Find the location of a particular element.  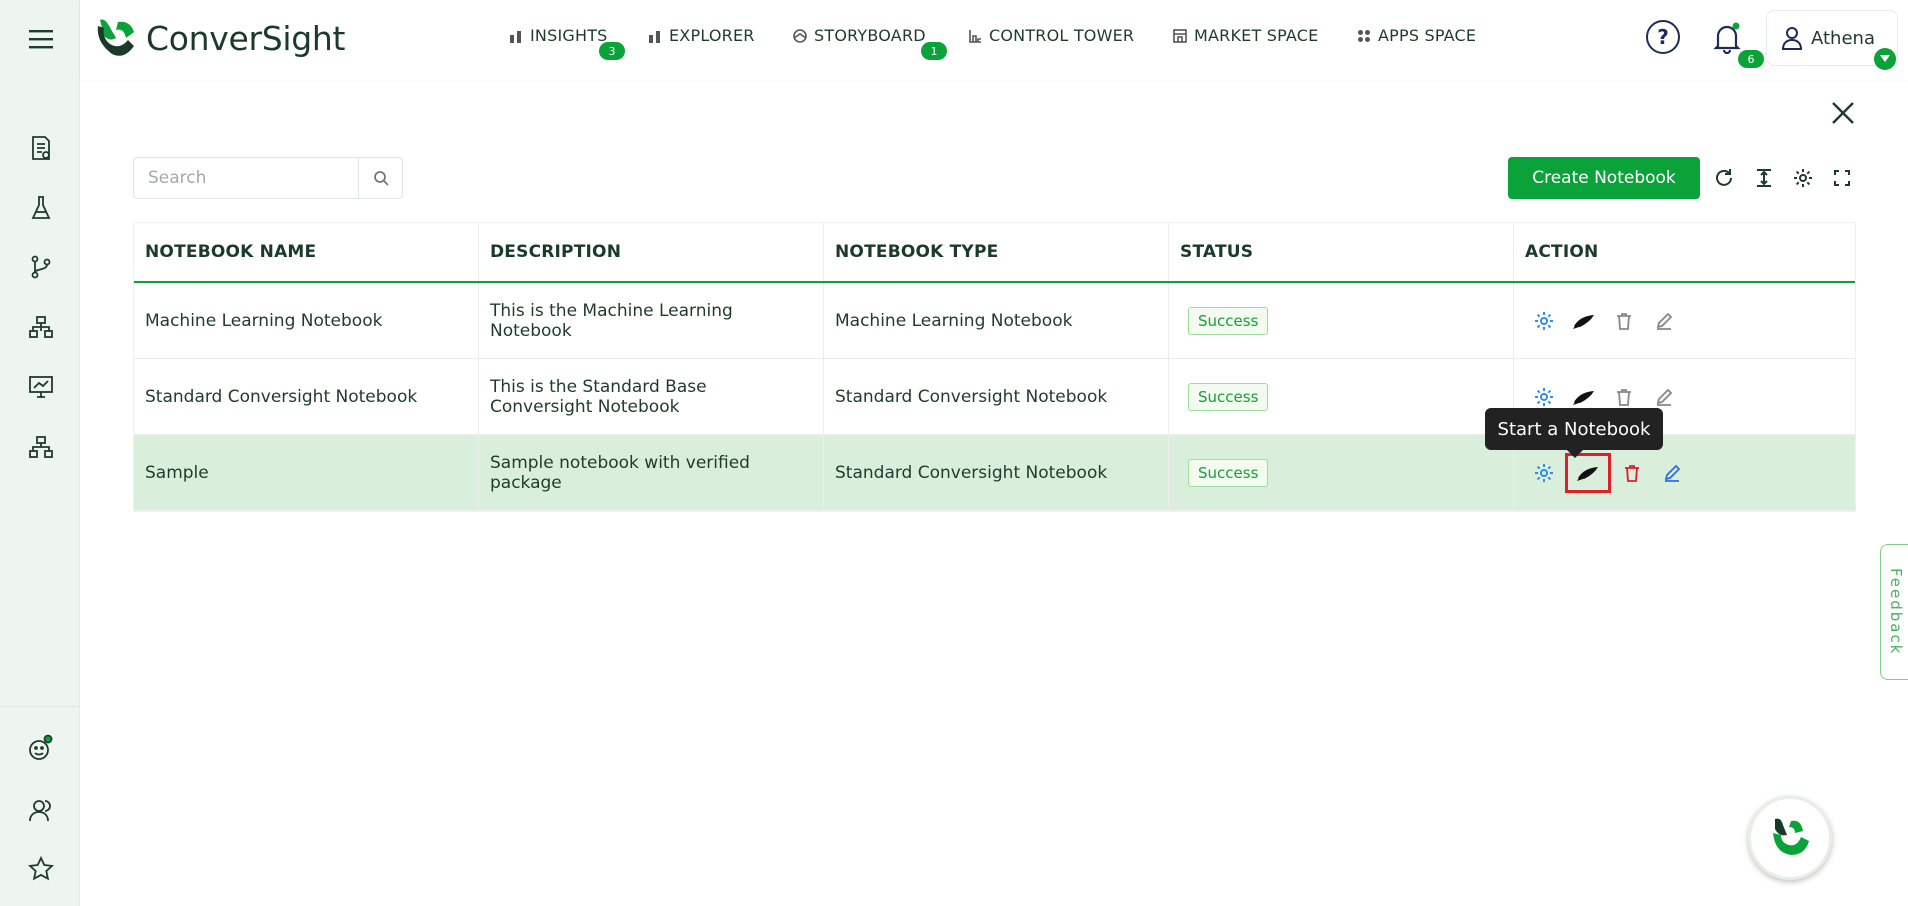

action-cell is located at coordinates (1684, 320).